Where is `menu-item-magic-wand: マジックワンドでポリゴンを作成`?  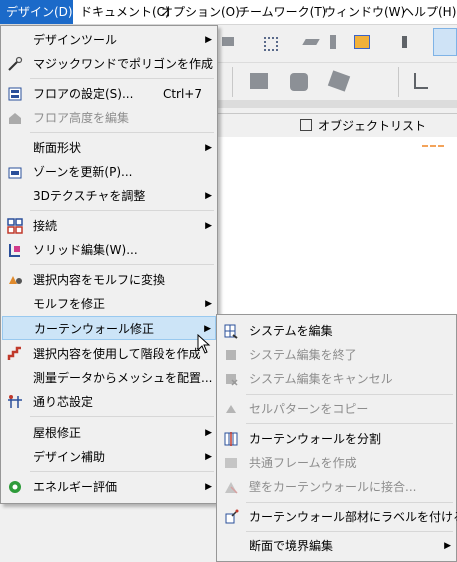
menu-item-magic-wand: マジックワンドでポリゴンを作成 is located at coordinates (109, 64).